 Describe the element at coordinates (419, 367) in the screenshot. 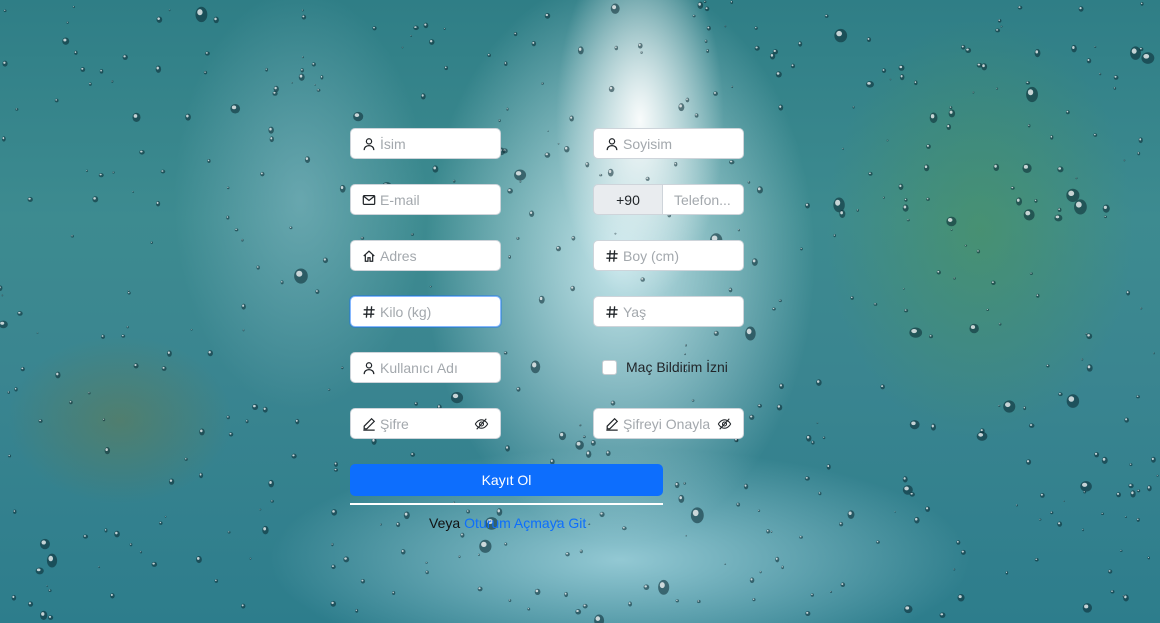

I see `username-placeholder: Kullanıcı Adı` at that location.